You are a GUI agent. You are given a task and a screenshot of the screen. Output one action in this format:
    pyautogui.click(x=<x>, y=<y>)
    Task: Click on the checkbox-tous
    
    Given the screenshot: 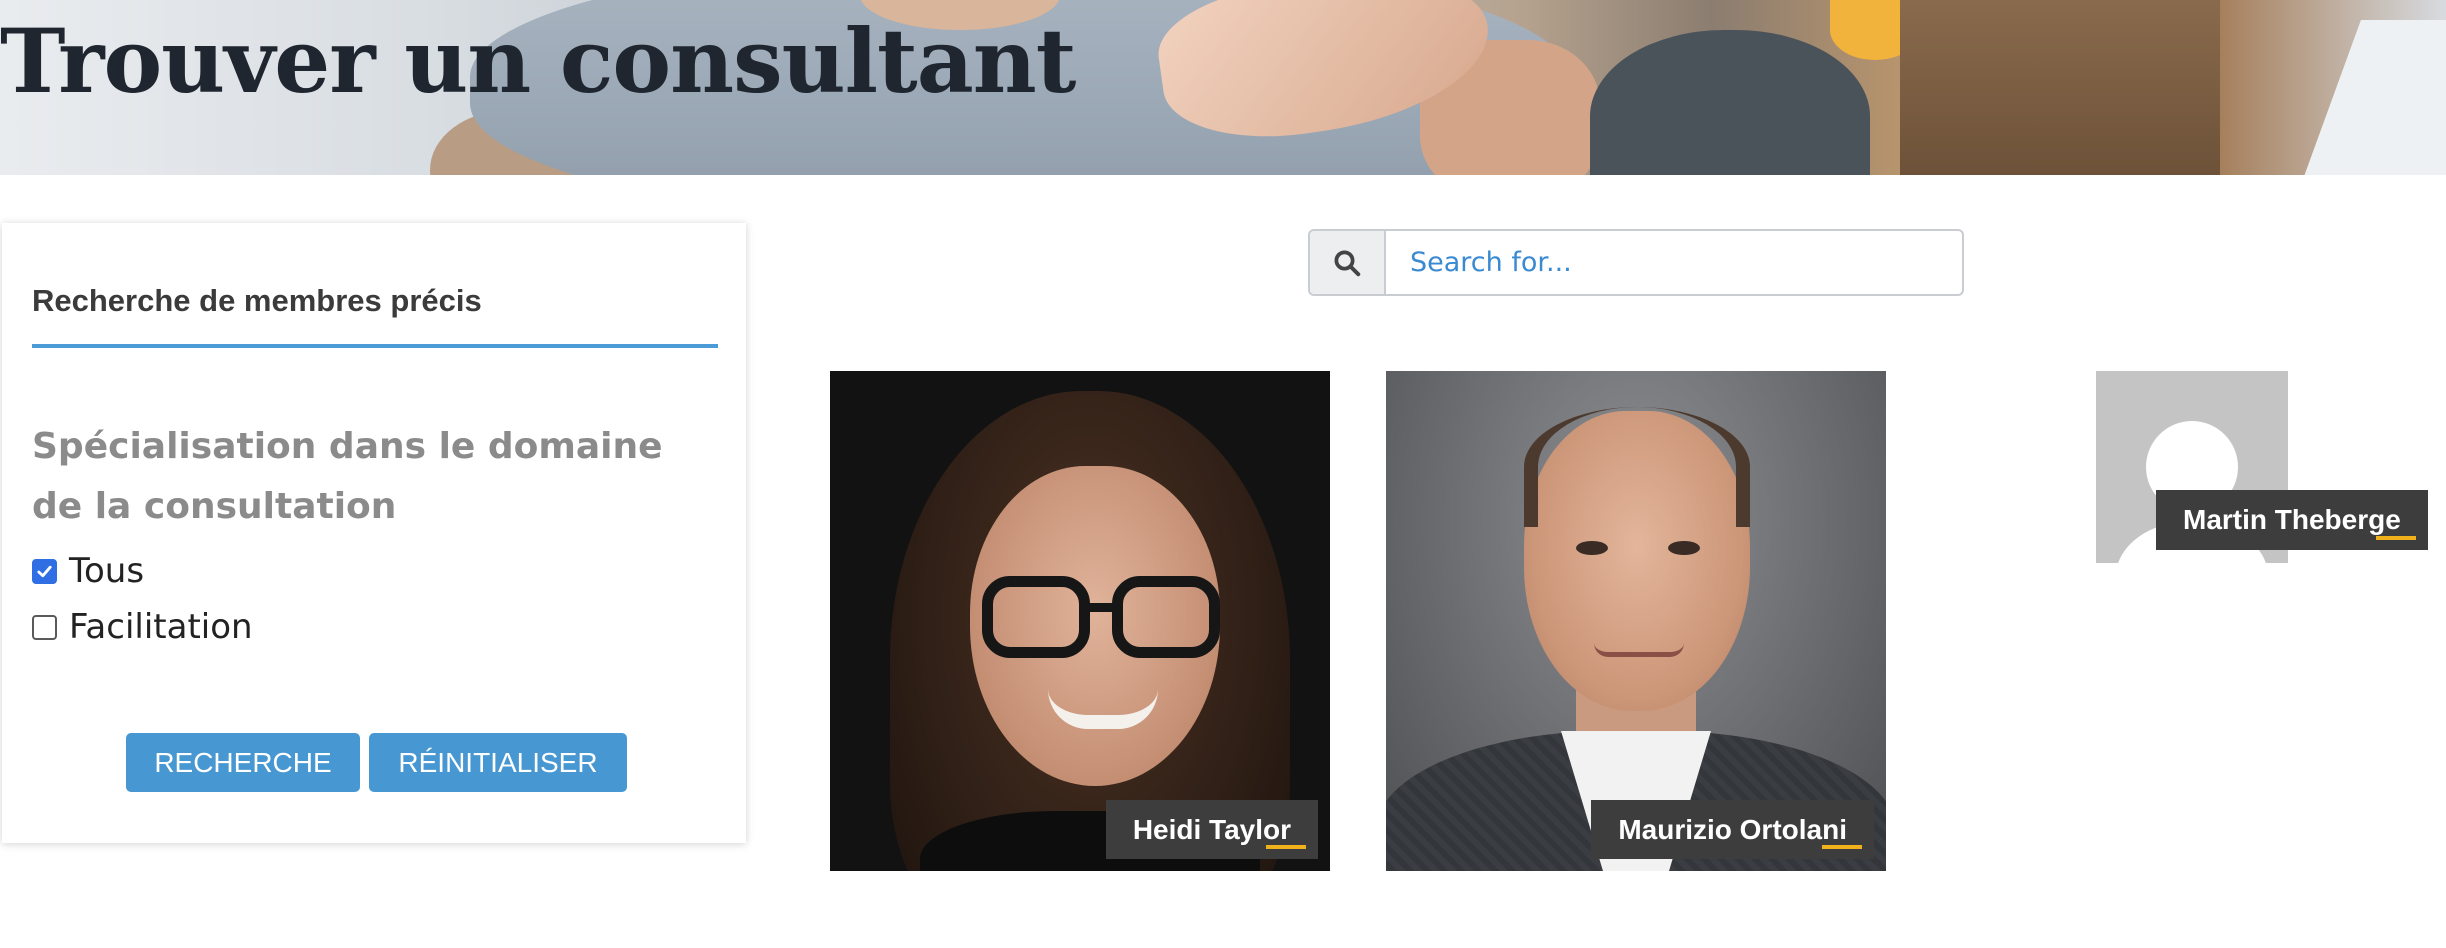 What is the action you would take?
    pyautogui.click(x=44, y=571)
    